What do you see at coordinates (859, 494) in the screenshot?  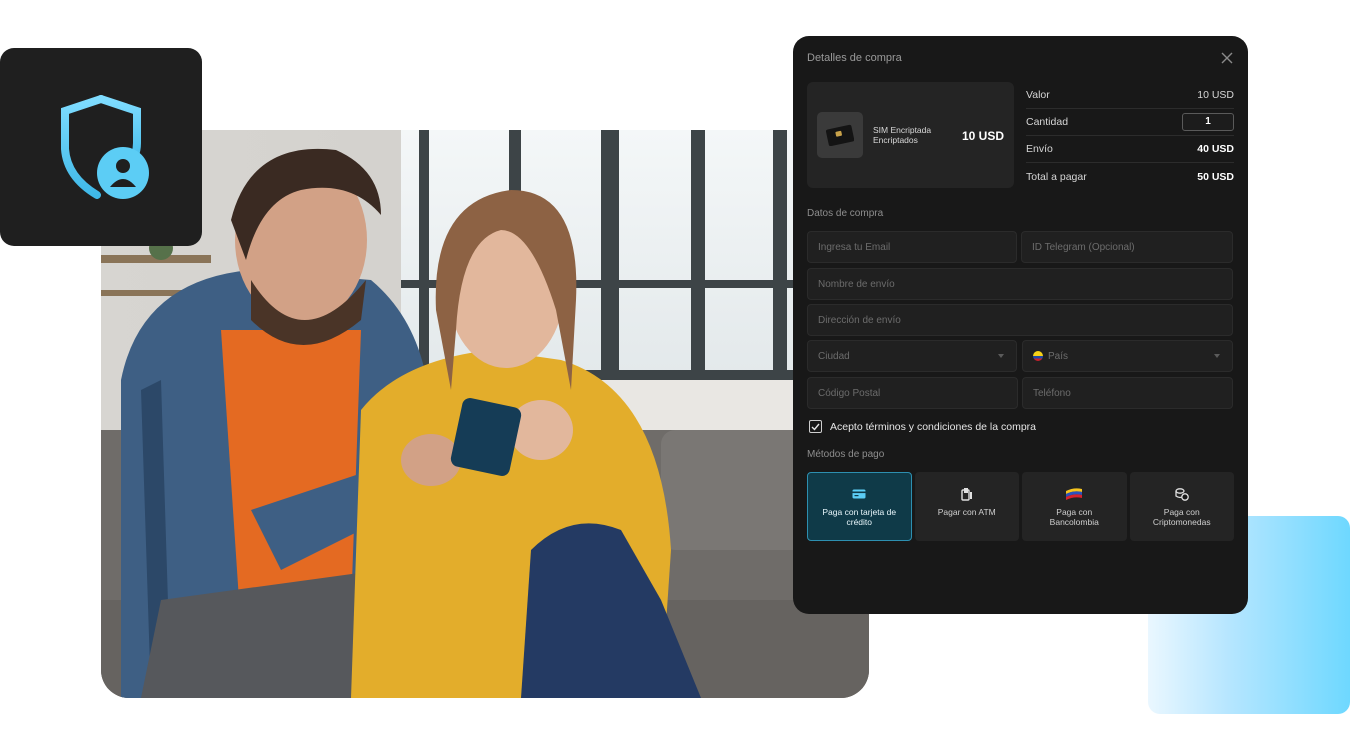 I see `credit-card-icon` at bounding box center [859, 494].